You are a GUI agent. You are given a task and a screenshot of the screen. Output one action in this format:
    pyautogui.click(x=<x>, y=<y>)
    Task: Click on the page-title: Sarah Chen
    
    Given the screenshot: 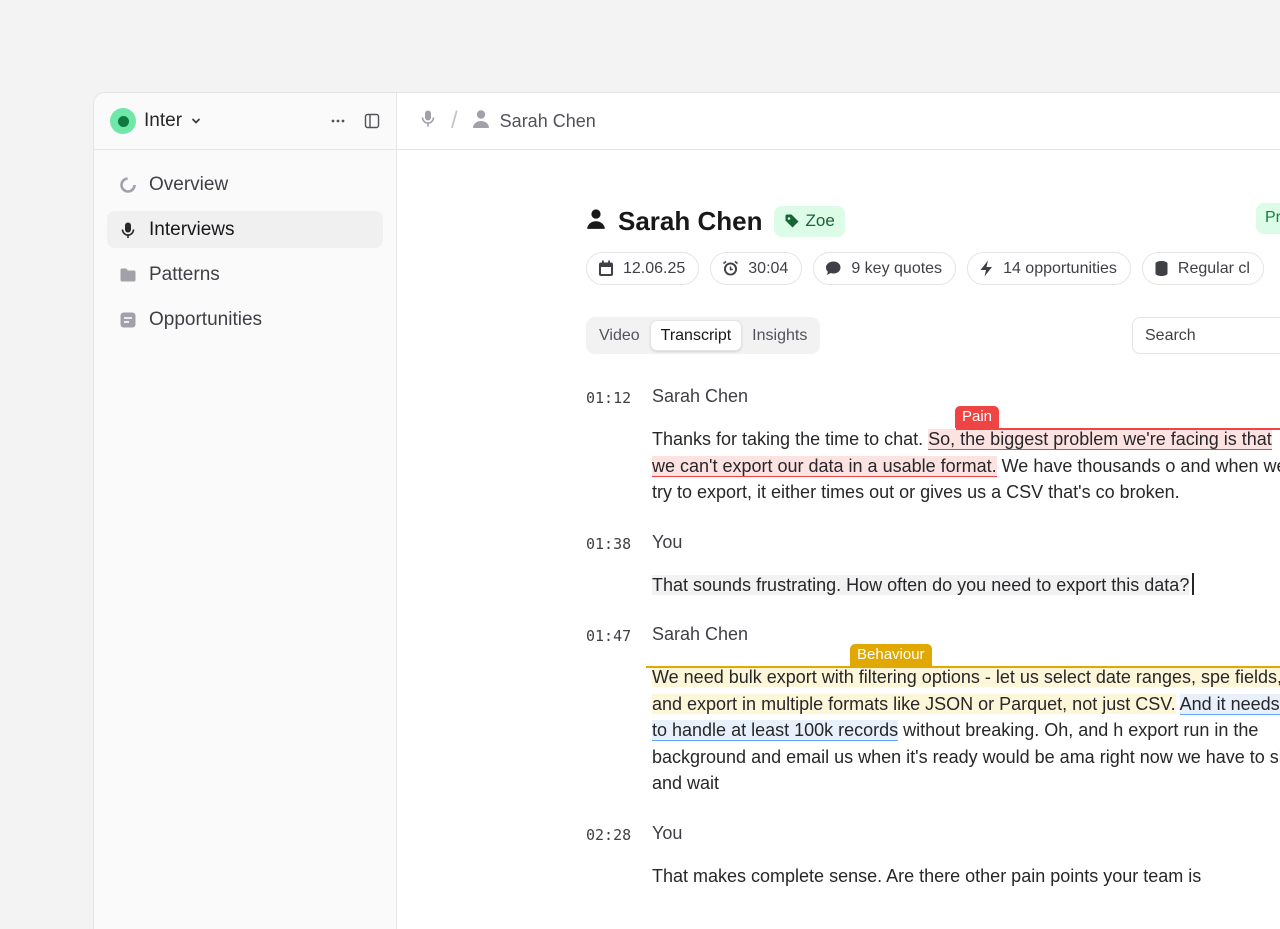 What is the action you would take?
    pyautogui.click(x=690, y=220)
    